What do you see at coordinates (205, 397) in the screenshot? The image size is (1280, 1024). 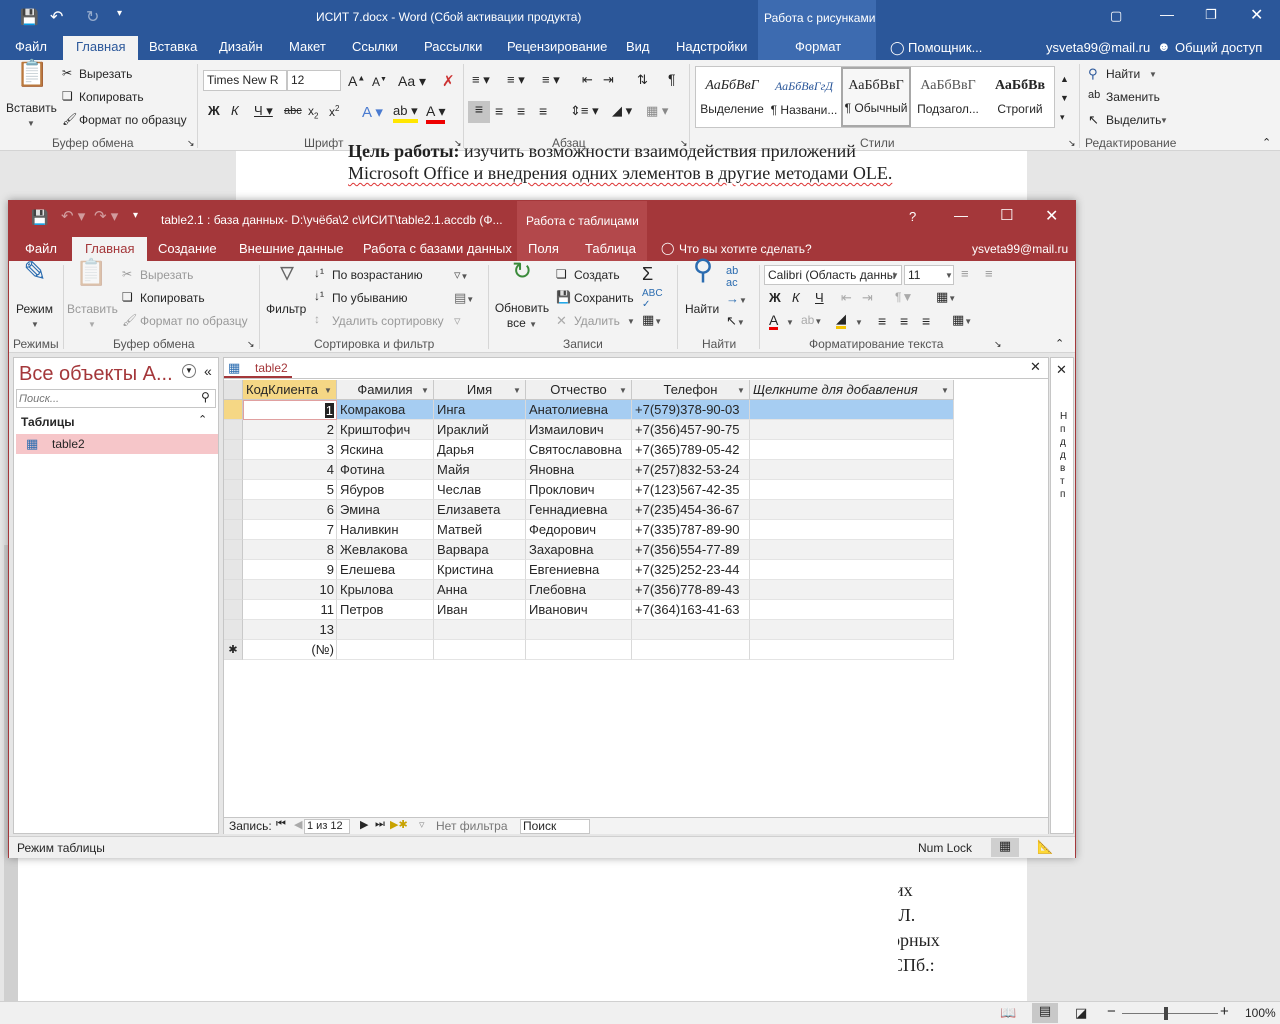 I see `search-icon: ⚲` at bounding box center [205, 397].